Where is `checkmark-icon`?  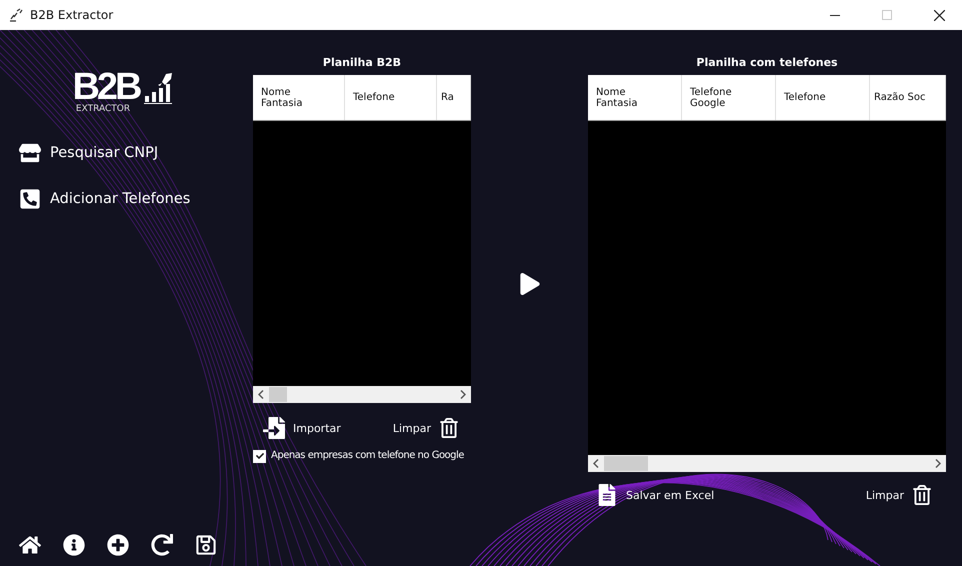 checkmark-icon is located at coordinates (260, 456).